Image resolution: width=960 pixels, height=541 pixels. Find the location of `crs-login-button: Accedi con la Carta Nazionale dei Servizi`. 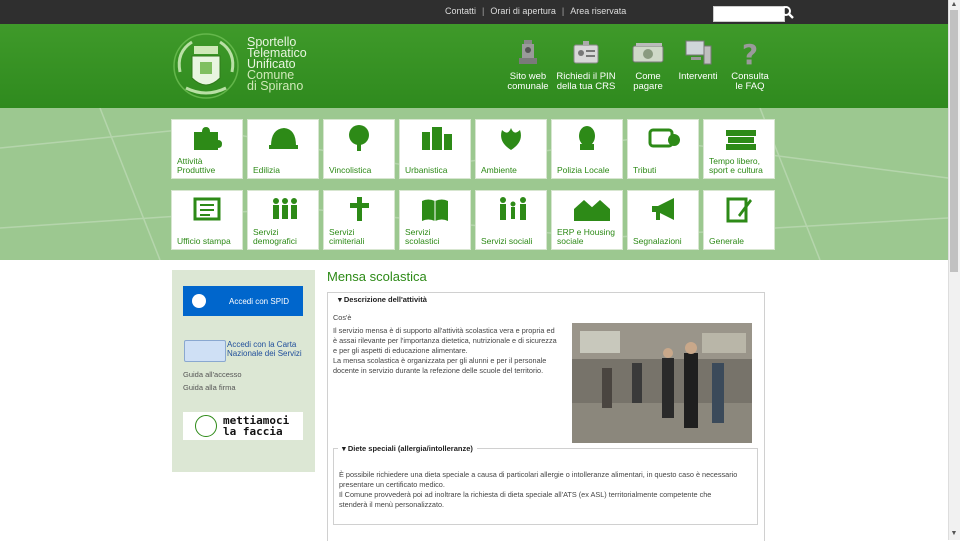

crs-login-button: Accedi con la Carta Nazionale dei Servizi is located at coordinates (244, 350).